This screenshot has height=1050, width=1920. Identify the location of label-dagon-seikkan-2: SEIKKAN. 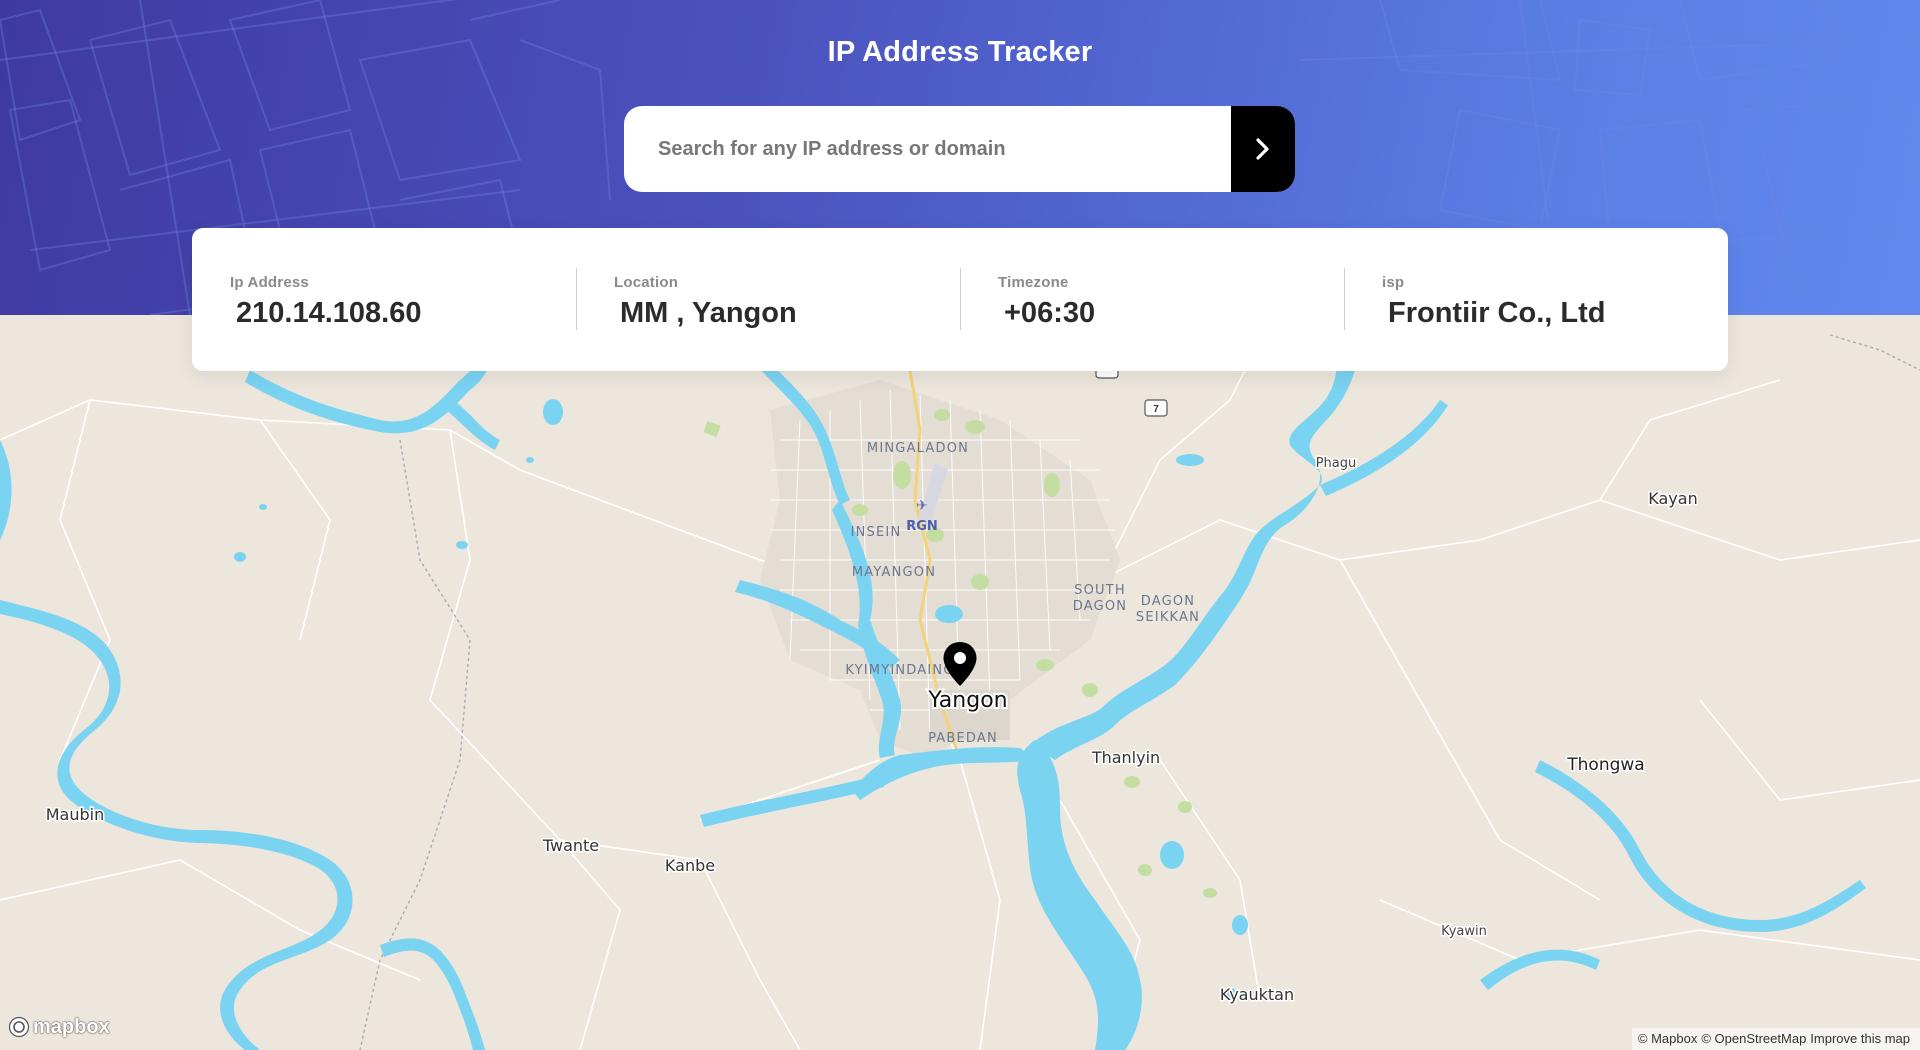
(1168, 617).